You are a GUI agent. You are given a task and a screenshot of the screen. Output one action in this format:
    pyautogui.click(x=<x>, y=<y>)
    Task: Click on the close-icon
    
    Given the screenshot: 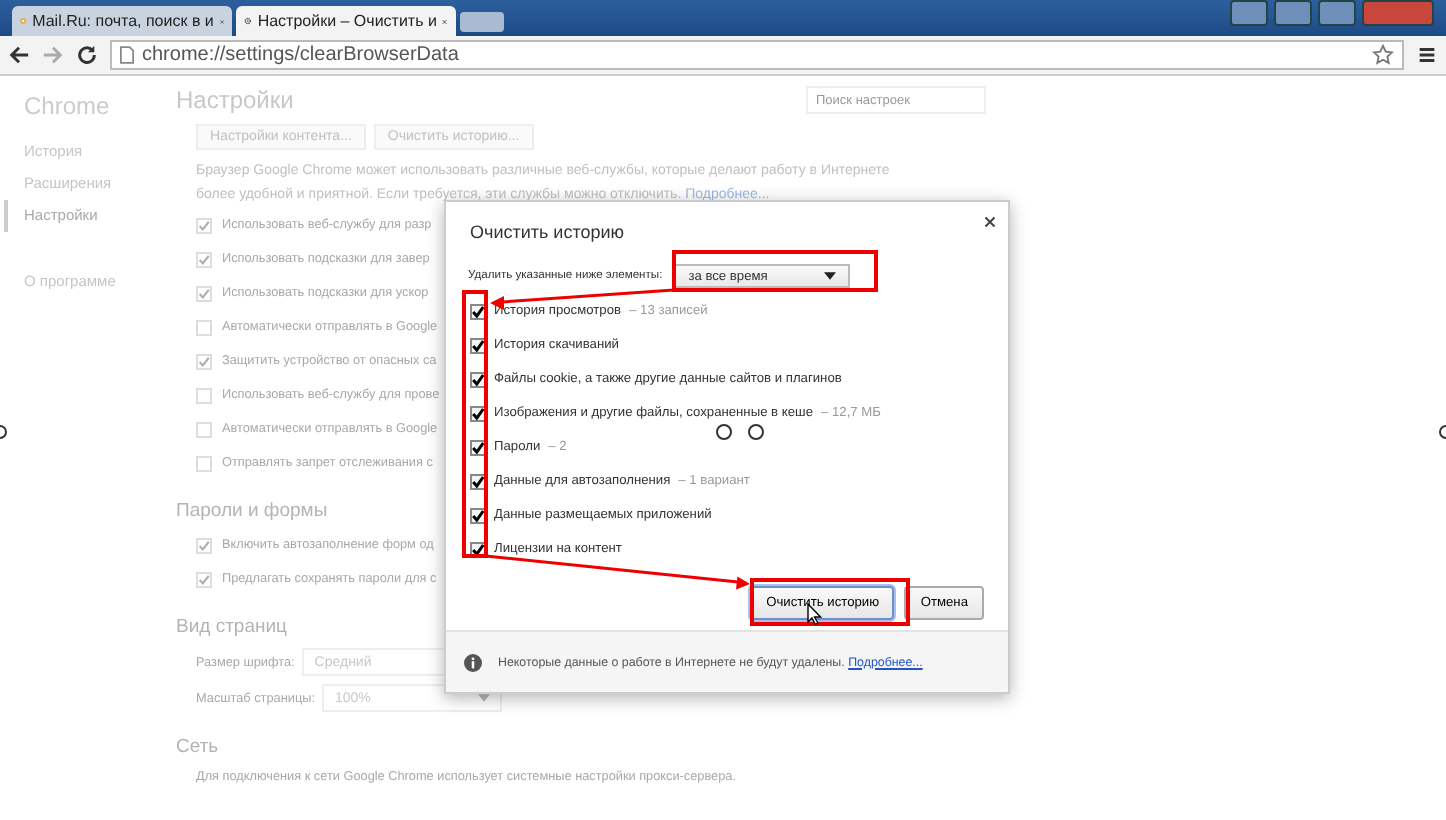 What is the action you would take?
    pyautogui.click(x=990, y=222)
    